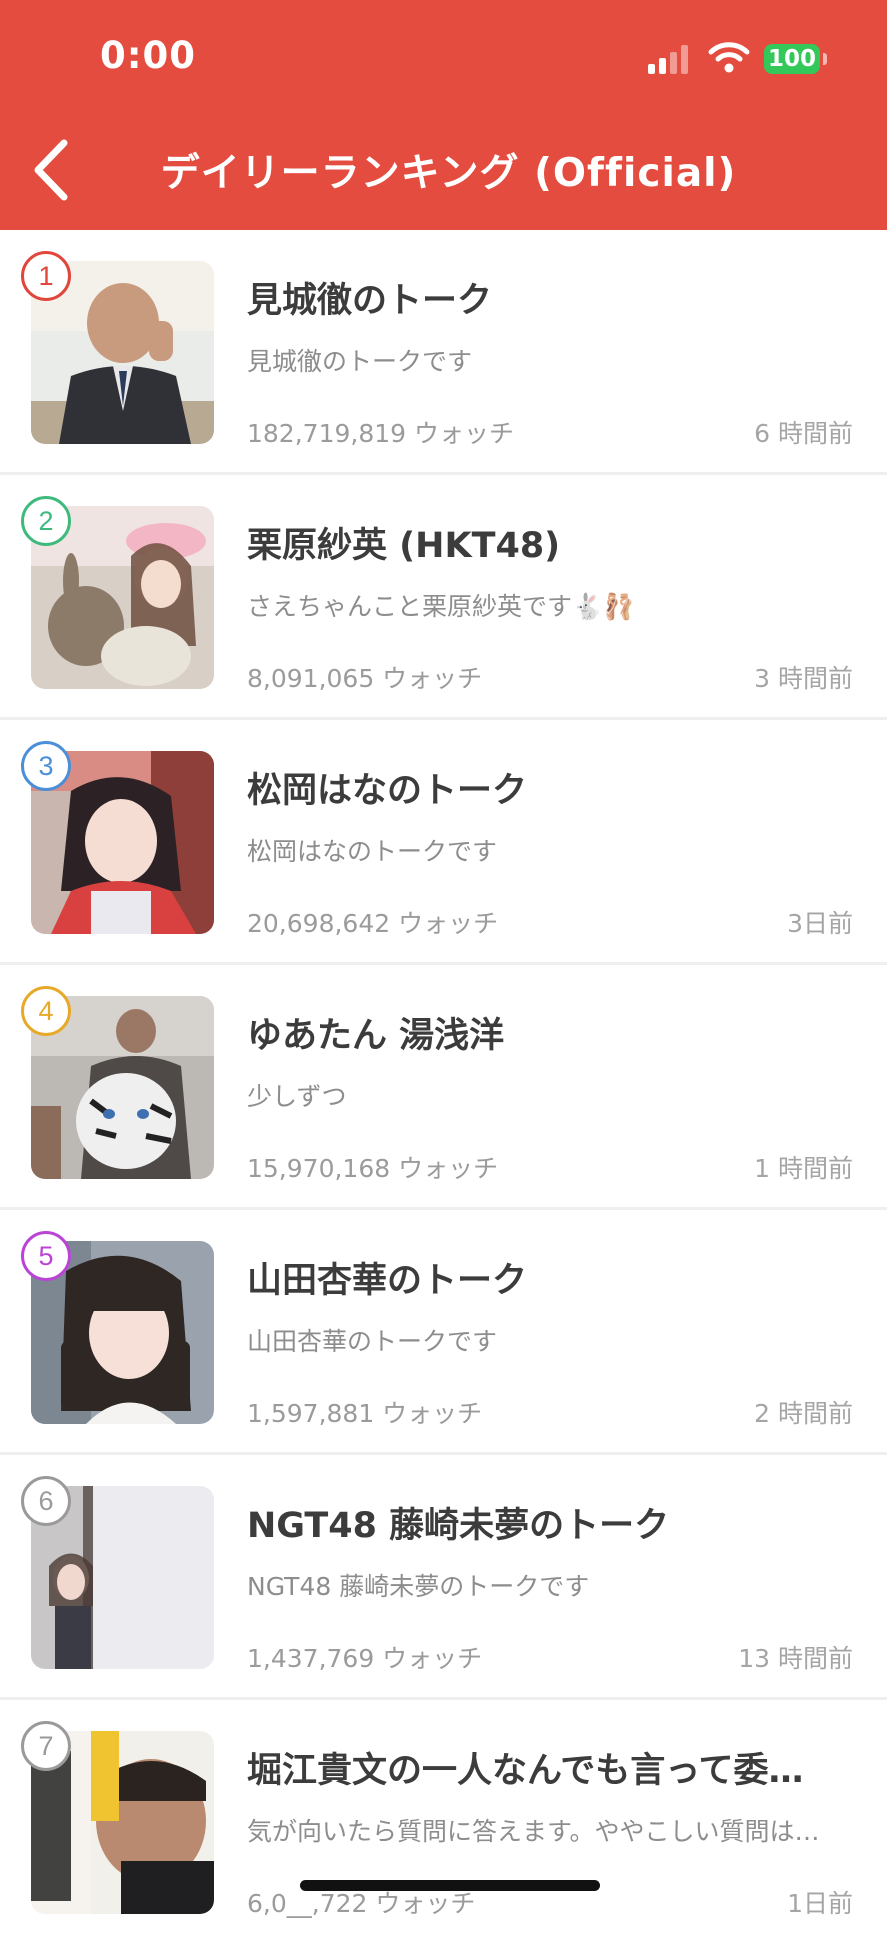  I want to click on ranking-row: 4 ゆあたん 湯浅洋 少しずつ 15,970,168 ウォッチ 1 時間前, so click(443, 1087).